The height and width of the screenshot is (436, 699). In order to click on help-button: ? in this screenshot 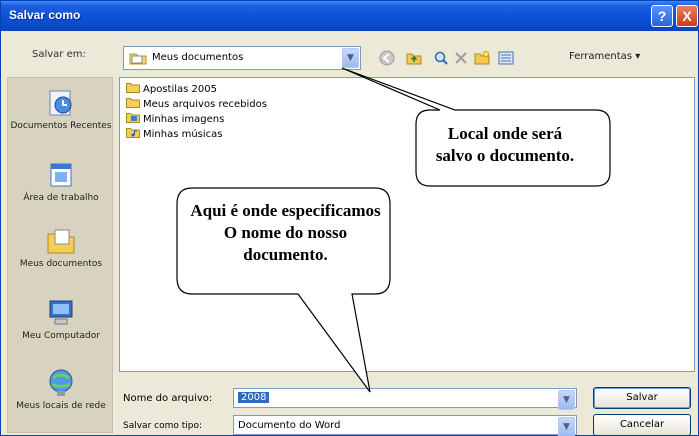, I will do `click(662, 16)`.